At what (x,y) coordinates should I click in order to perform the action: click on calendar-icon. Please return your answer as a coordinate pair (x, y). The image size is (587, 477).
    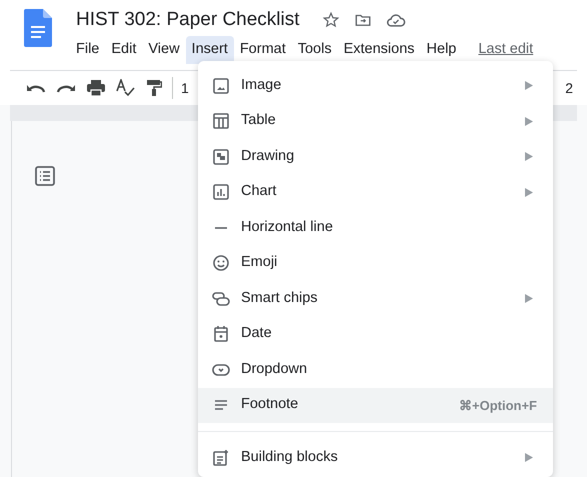
    Looking at the image, I should click on (221, 334).